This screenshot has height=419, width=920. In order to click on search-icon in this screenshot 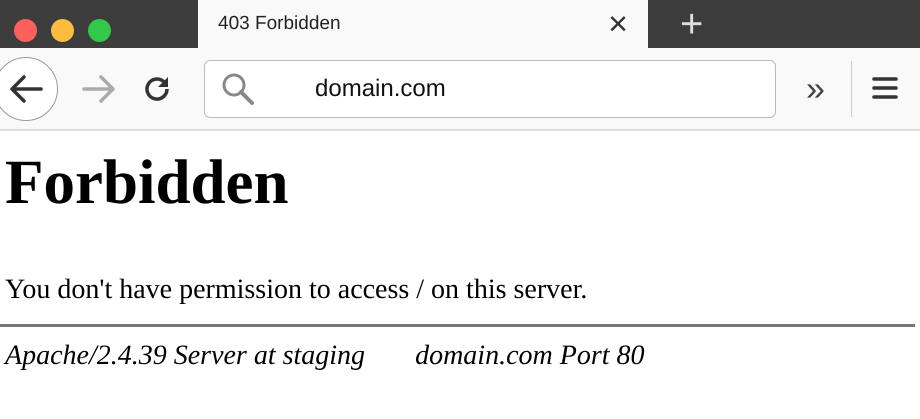, I will do `click(238, 89)`.